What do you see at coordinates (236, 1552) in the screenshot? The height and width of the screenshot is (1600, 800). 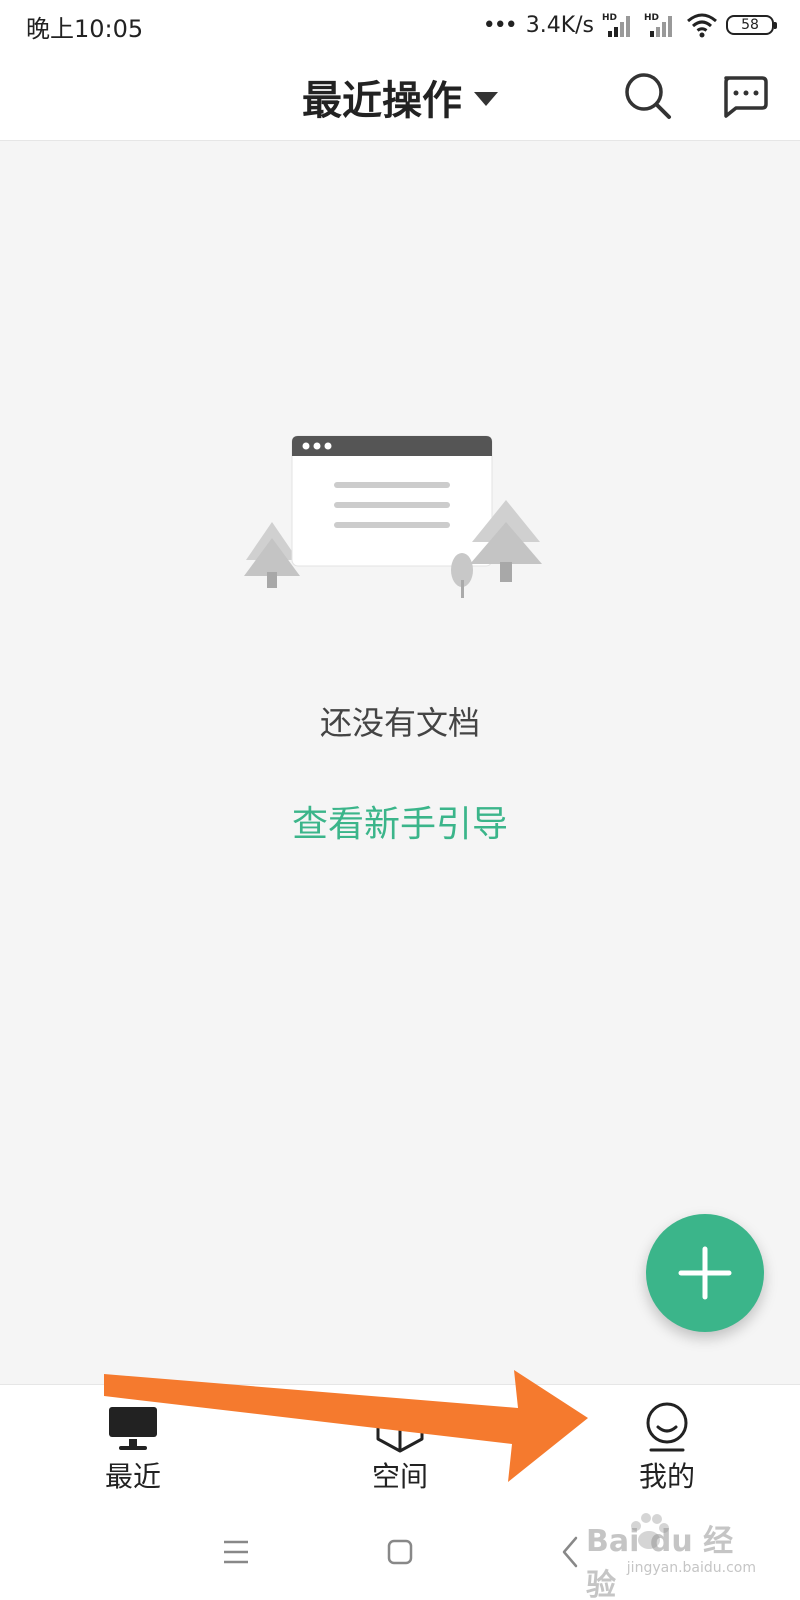 I see `menu-icon` at bounding box center [236, 1552].